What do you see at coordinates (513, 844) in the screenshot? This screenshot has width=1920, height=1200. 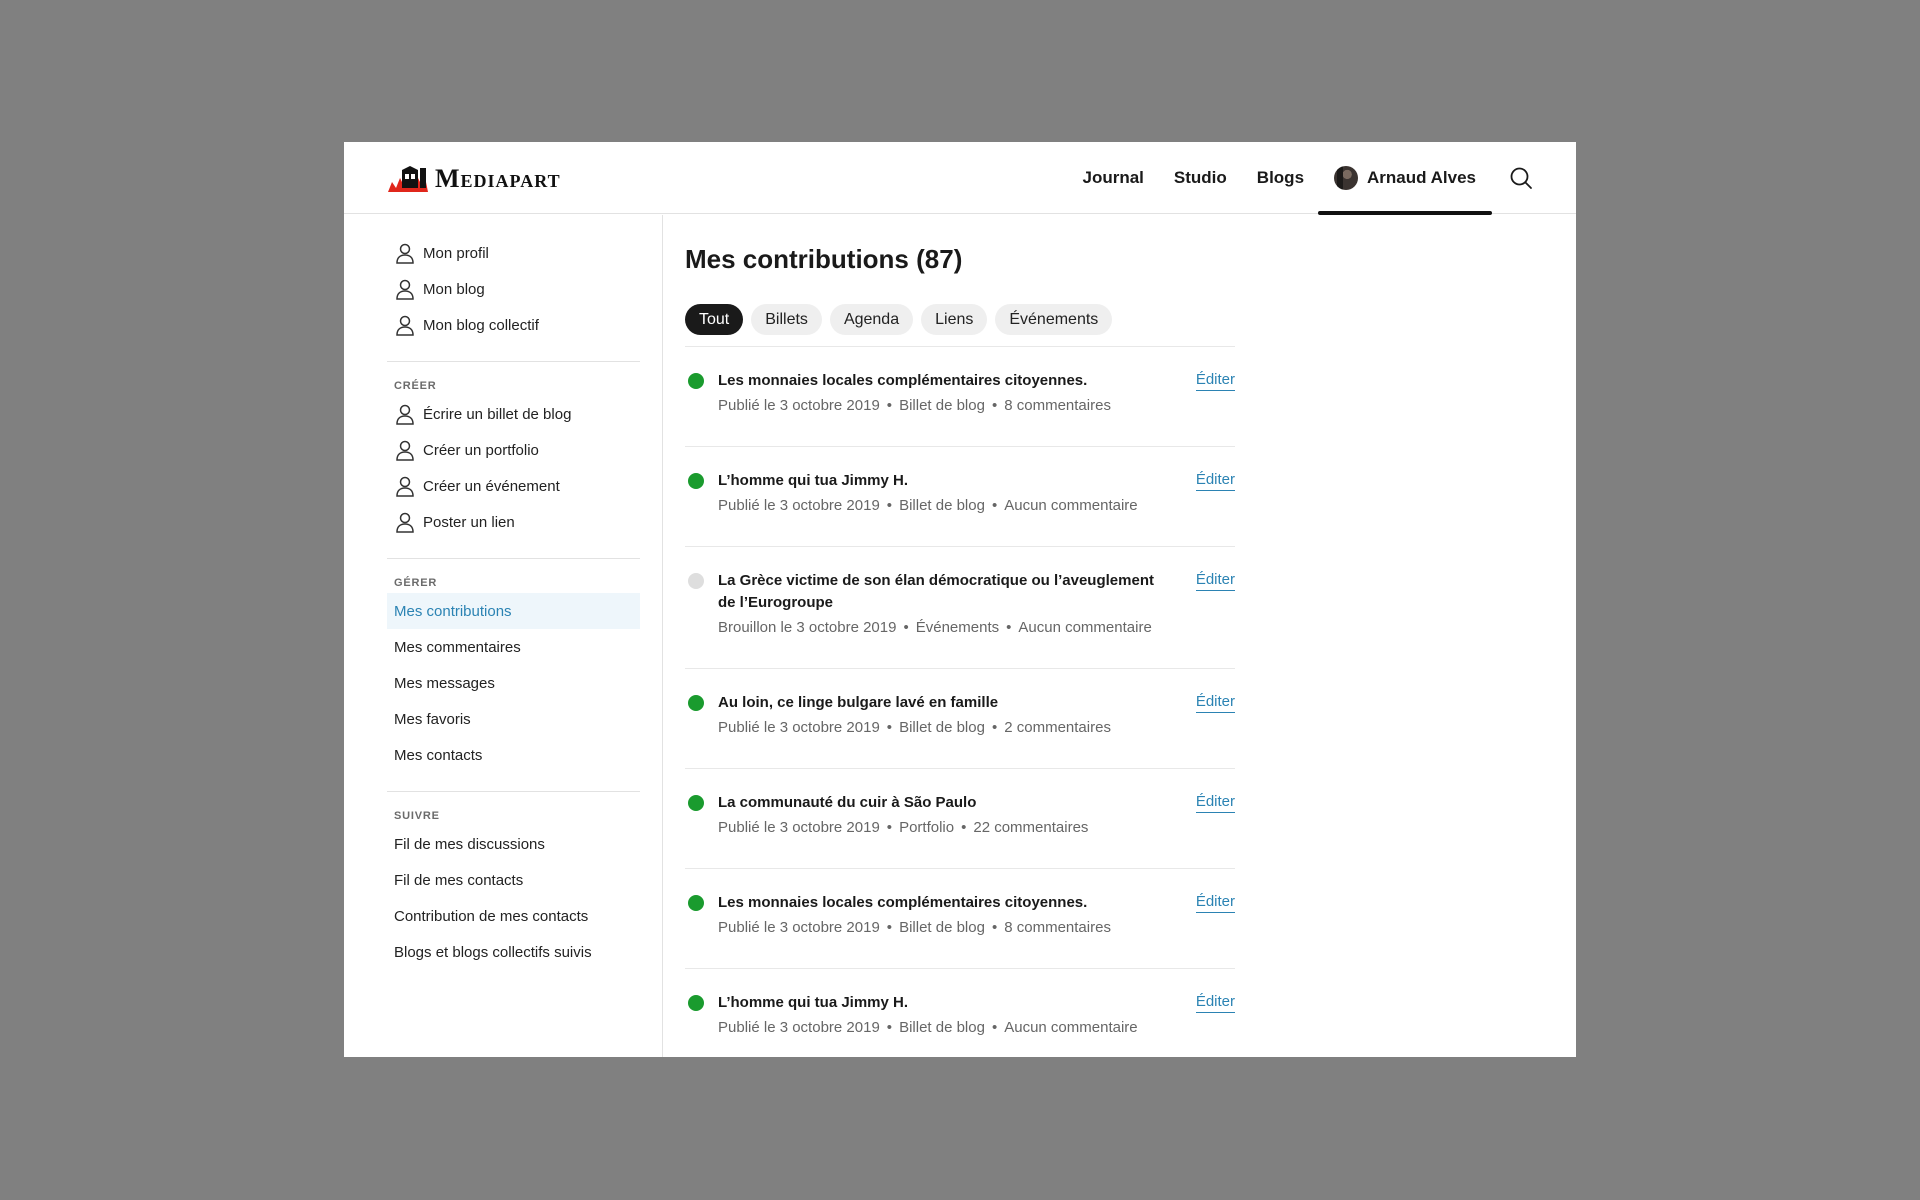 I see `sidebar-item-fil-discussions: Fil de mes discussions` at bounding box center [513, 844].